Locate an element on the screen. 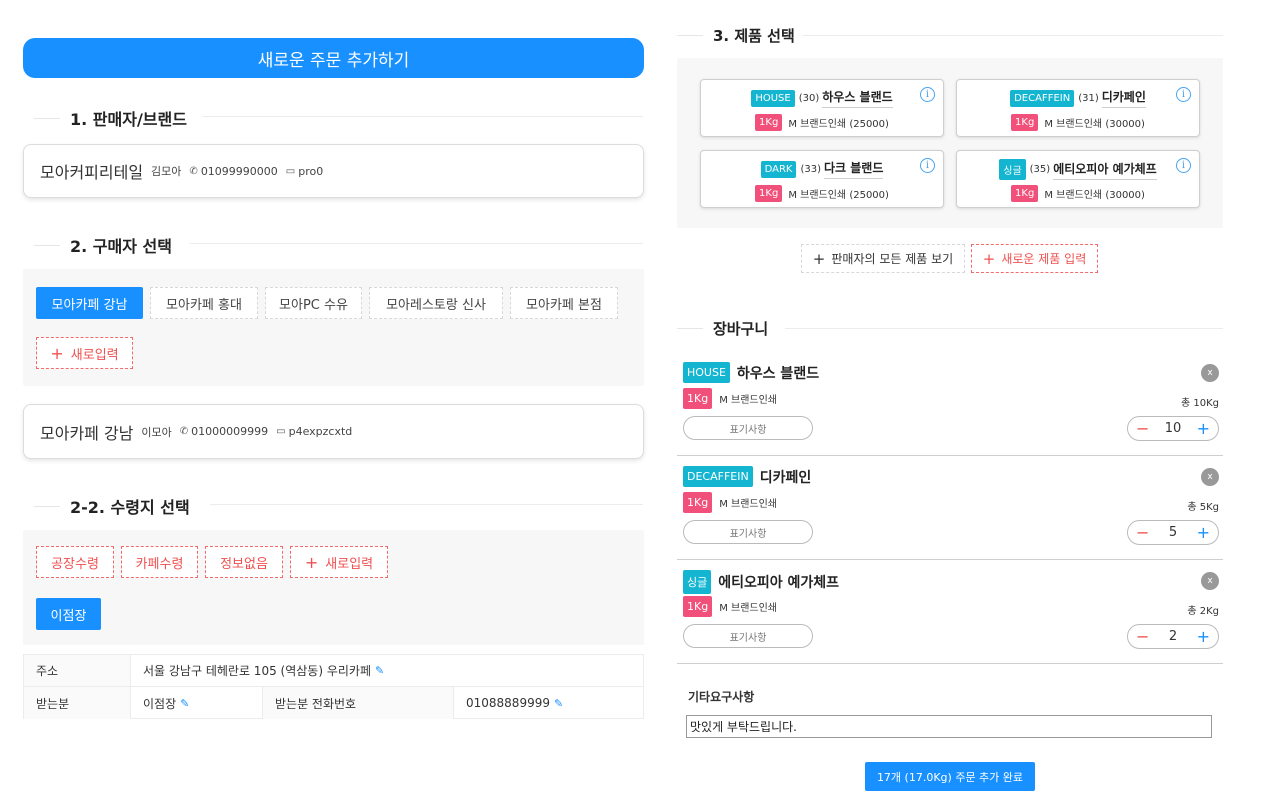 This screenshot has height=800, width=1280. product-number: (35) is located at coordinates (1040, 169).